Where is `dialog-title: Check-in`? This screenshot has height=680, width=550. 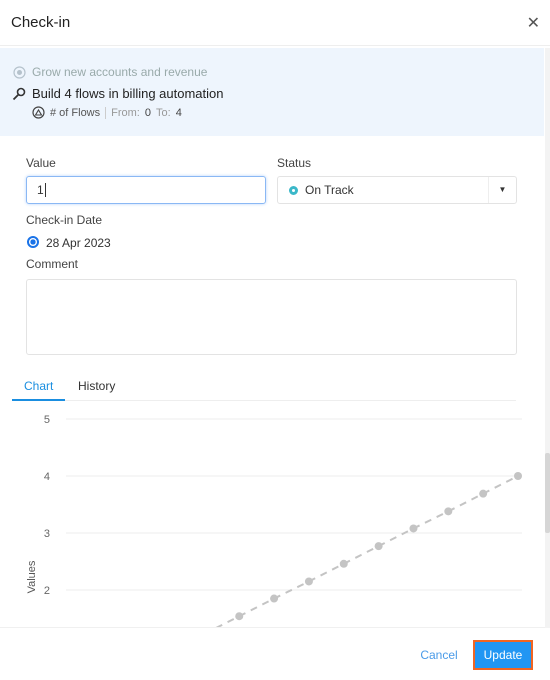 dialog-title: Check-in is located at coordinates (41, 22).